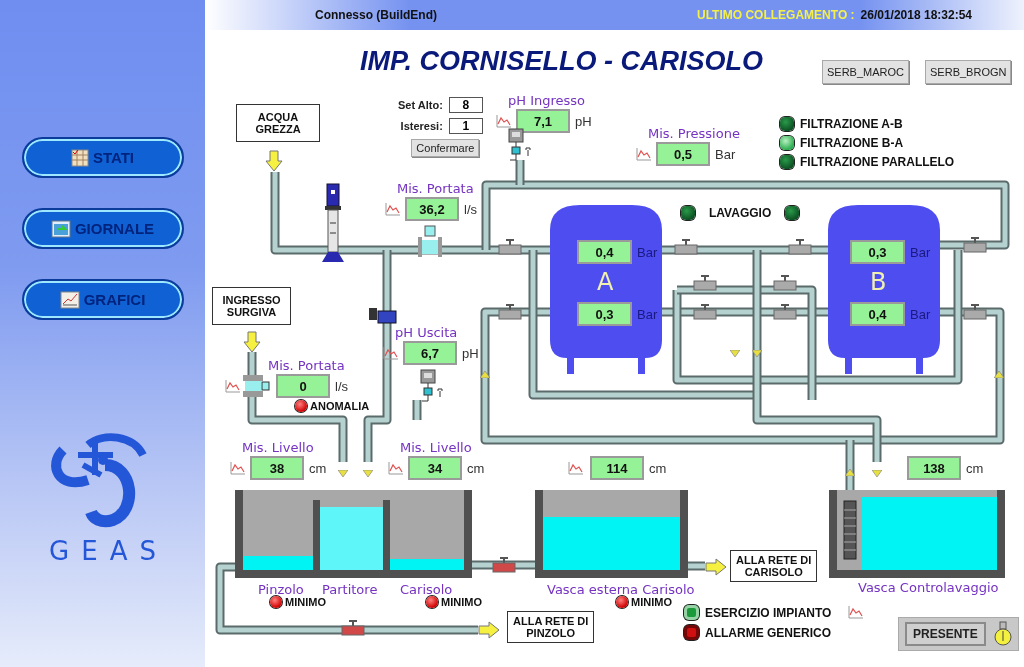 This screenshot has height=667, width=1024. What do you see at coordinates (430, 353) in the screenshot?
I see `measure-value: 6,7` at bounding box center [430, 353].